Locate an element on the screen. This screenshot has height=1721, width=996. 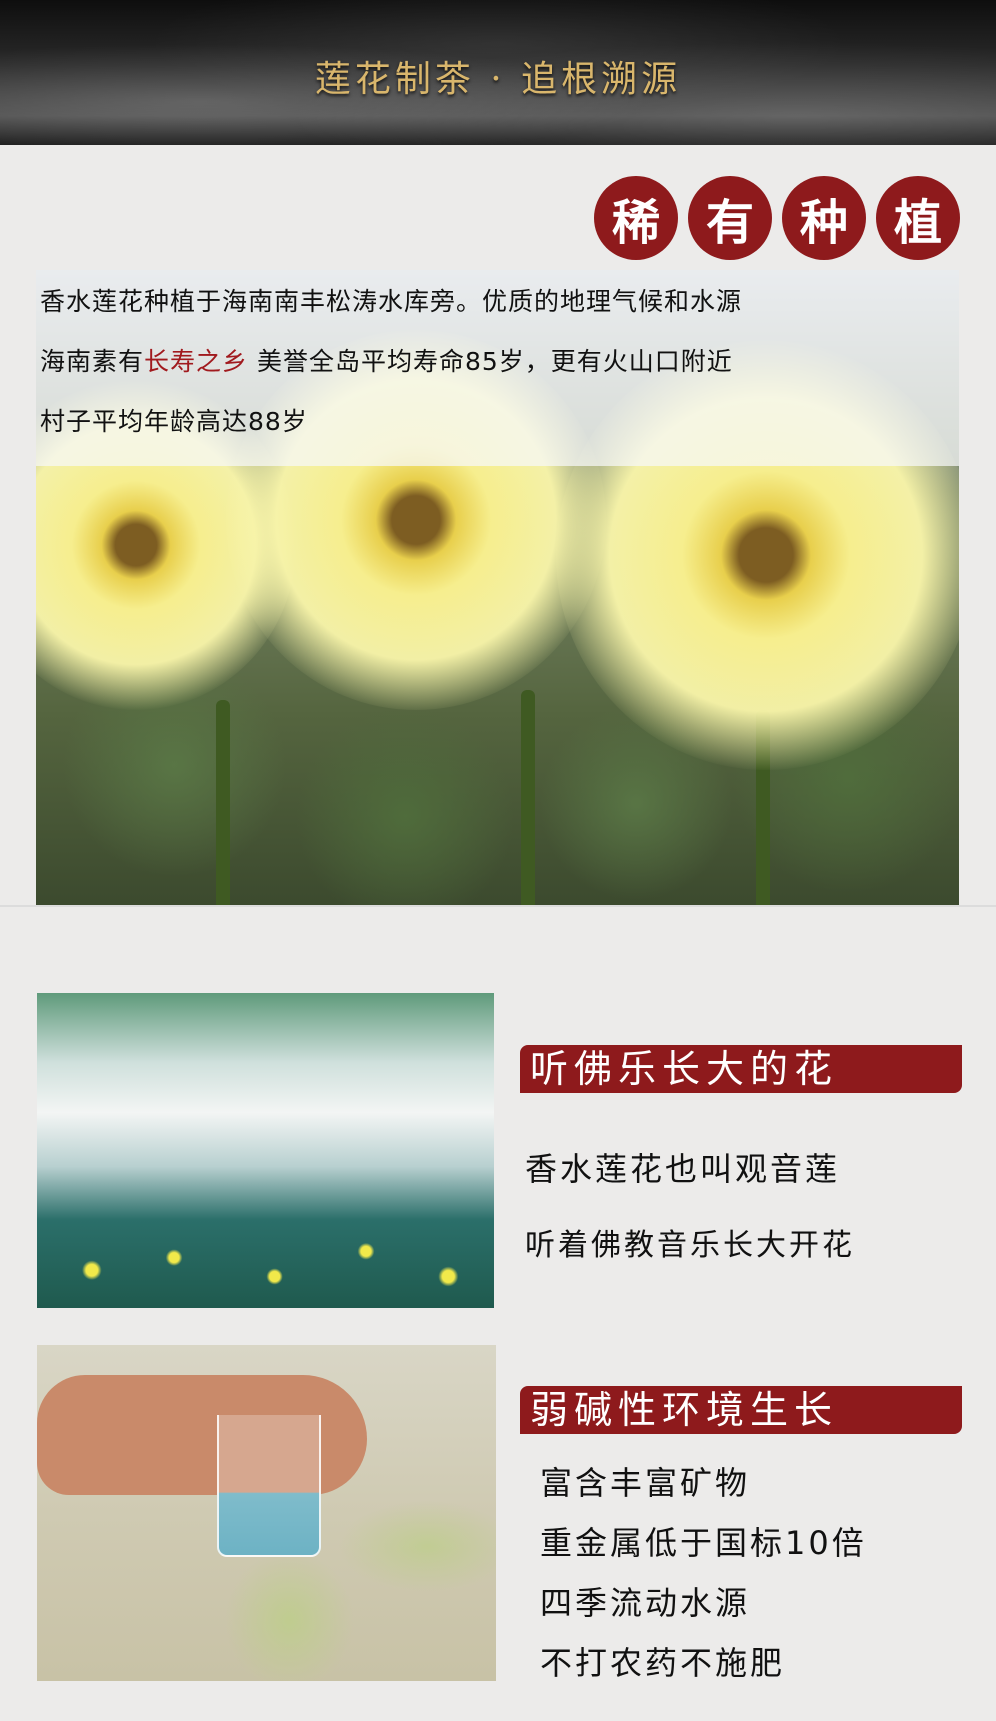
section1-title-tag: 听佛乐长大的花 is located at coordinates (741, 1069).